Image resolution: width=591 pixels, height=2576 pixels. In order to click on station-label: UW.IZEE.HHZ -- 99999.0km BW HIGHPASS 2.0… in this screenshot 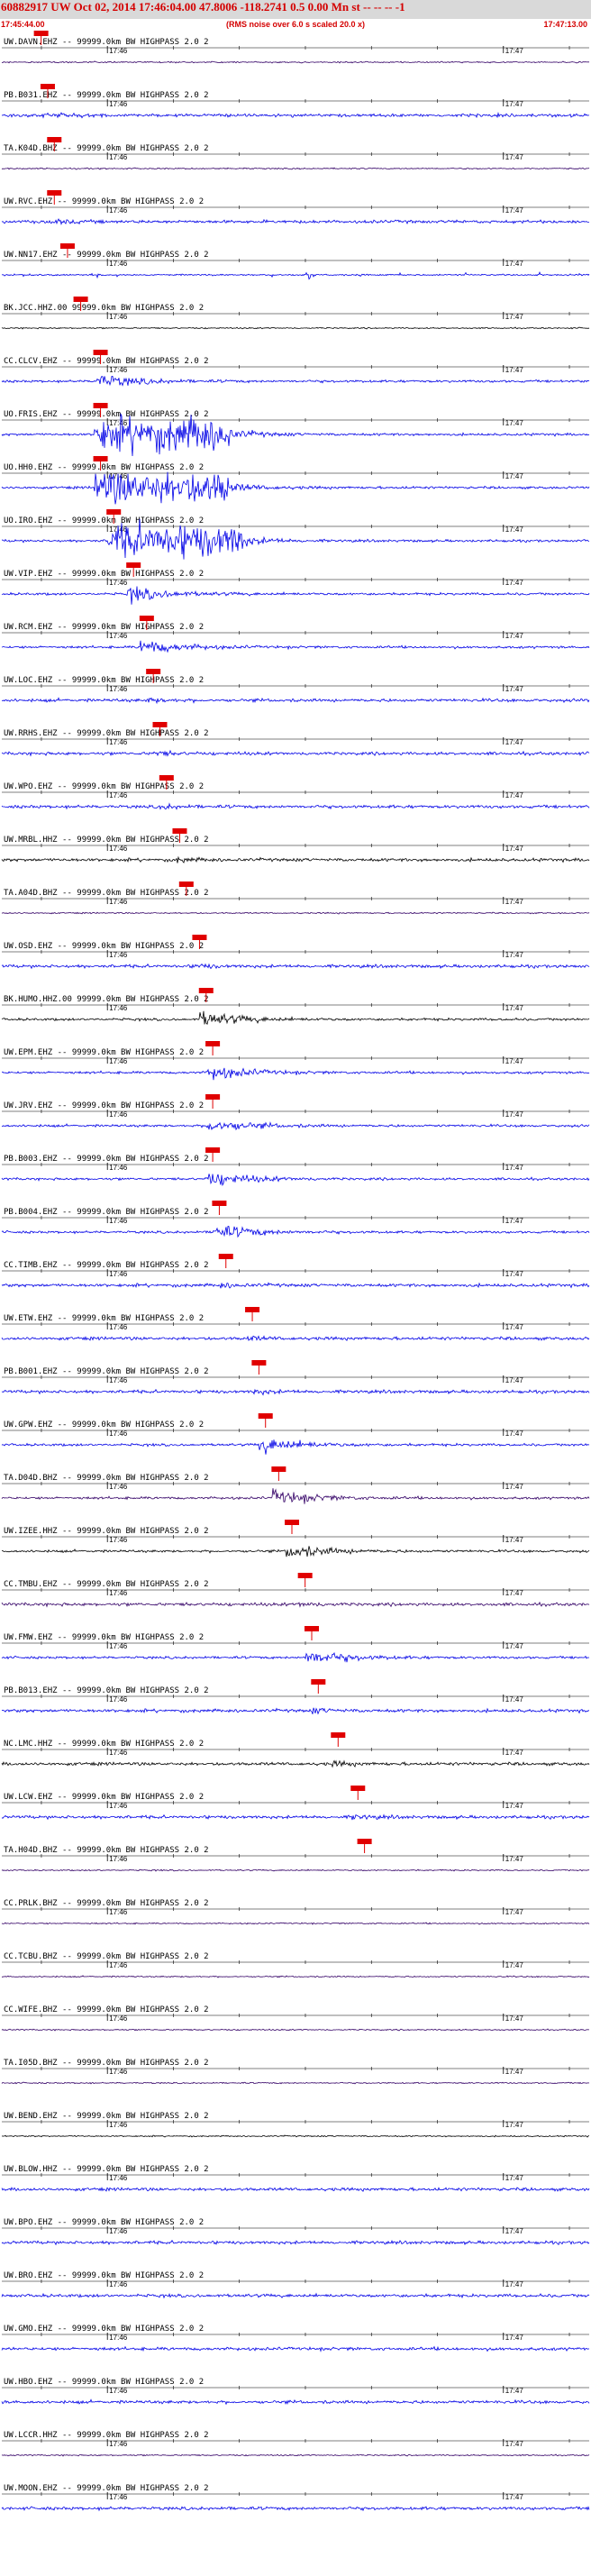, I will do `click(106, 1531)`.